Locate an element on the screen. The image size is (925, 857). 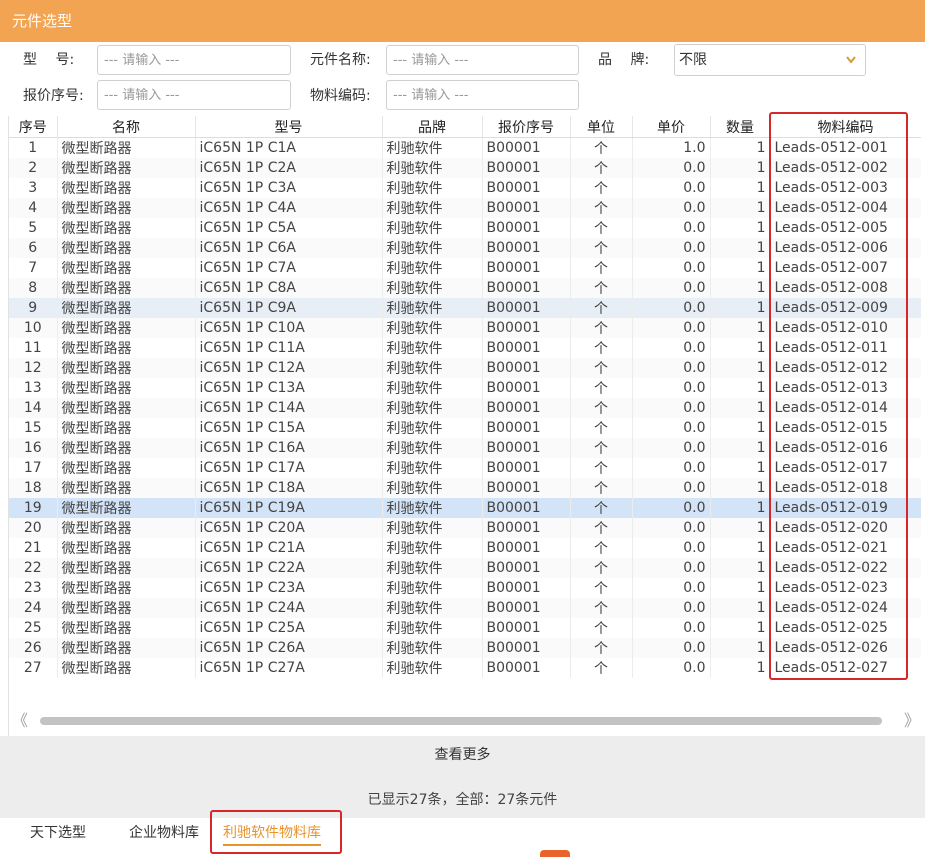
tab-enterprise-library: 企业物料库 is located at coordinates (164, 833).